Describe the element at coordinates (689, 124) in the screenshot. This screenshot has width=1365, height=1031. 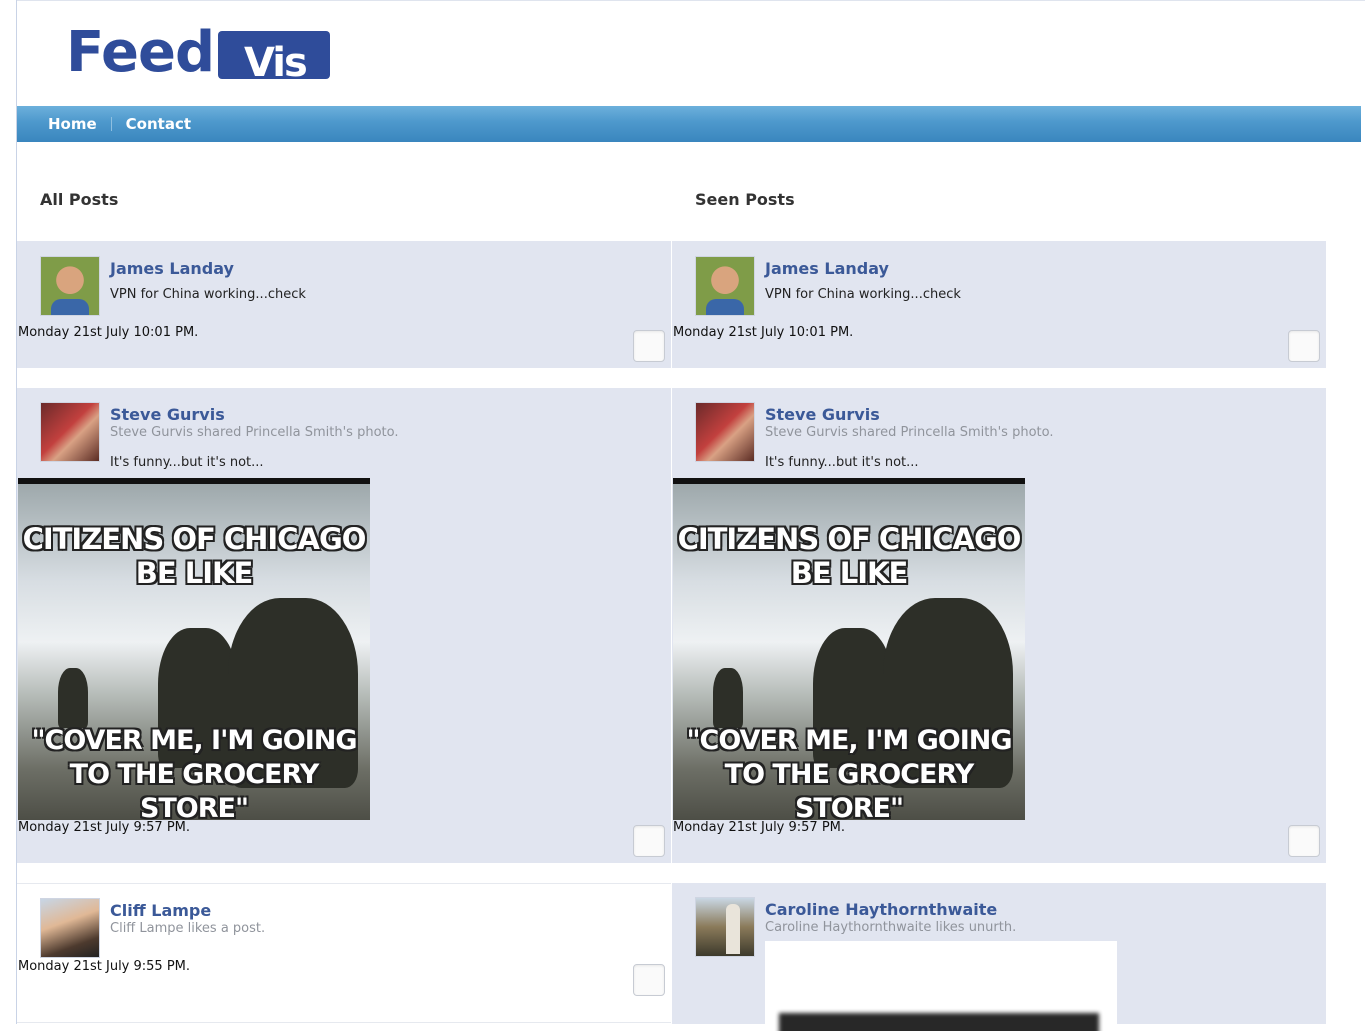
I see `nav-bar: Home Contact` at that location.